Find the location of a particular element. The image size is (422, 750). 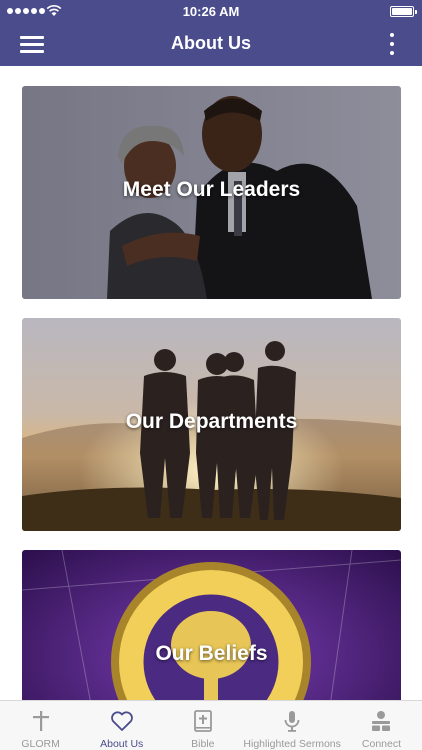

cross-icon is located at coordinates (40, 721).